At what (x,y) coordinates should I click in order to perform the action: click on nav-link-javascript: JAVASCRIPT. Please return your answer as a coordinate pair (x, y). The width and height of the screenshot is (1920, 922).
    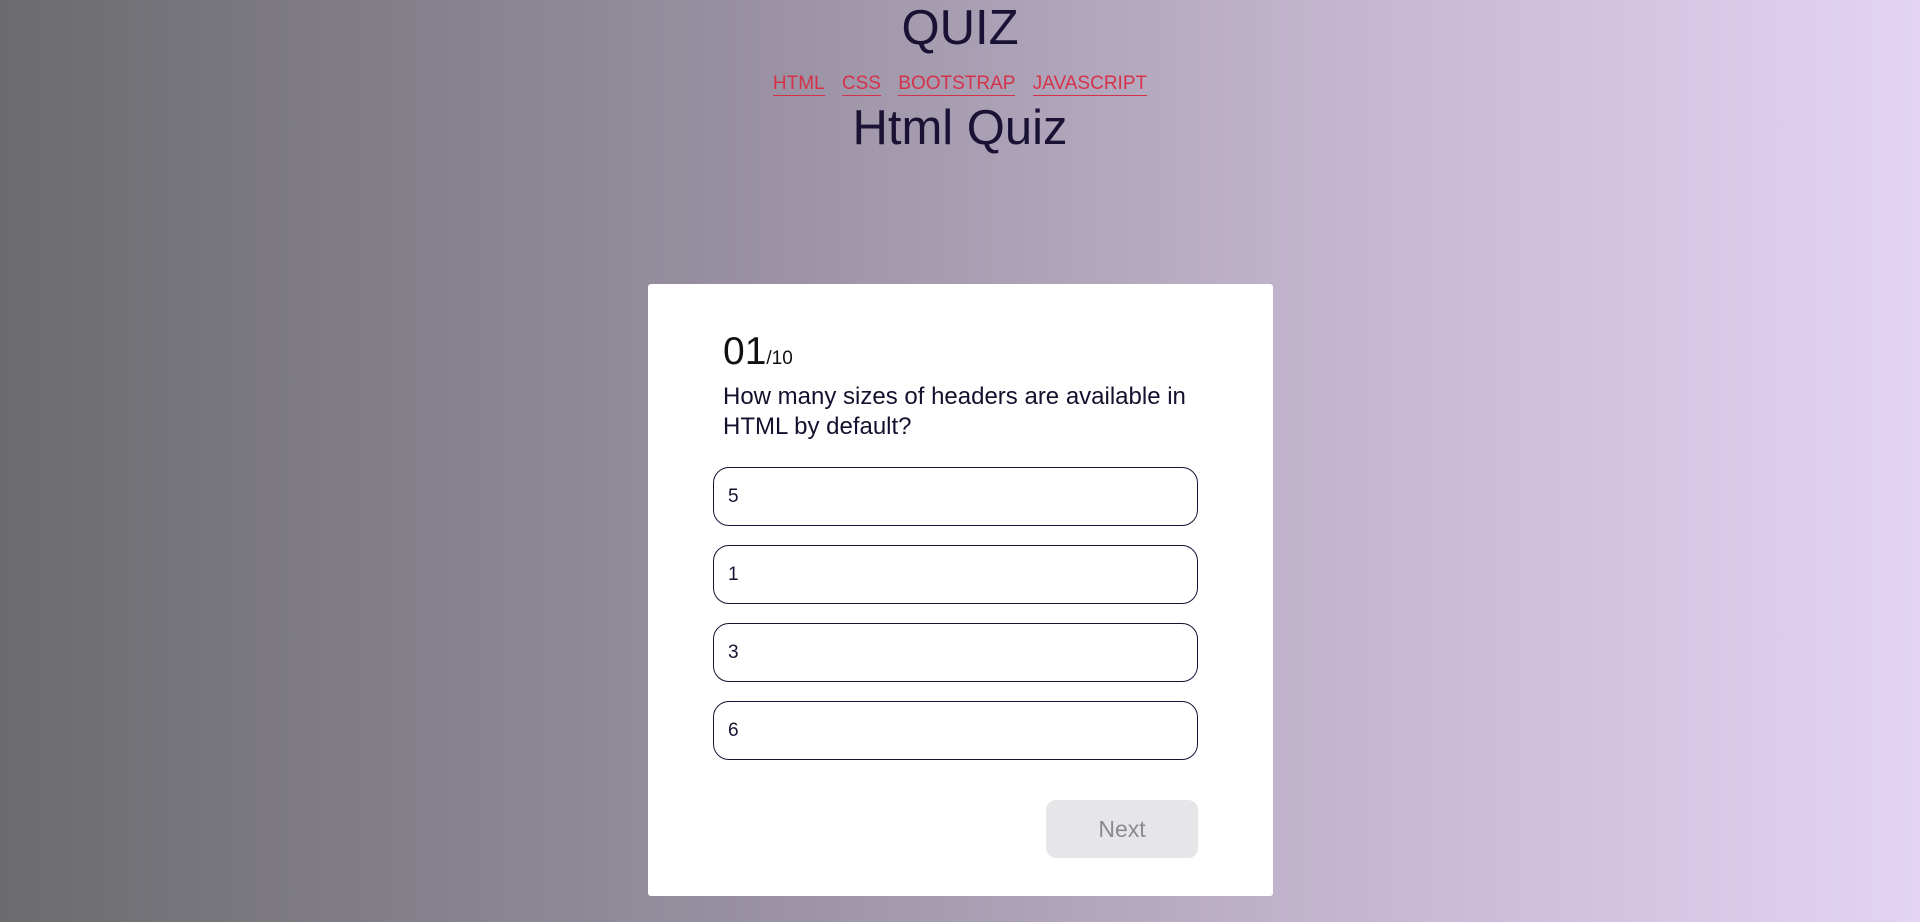
    Looking at the image, I should click on (1090, 84).